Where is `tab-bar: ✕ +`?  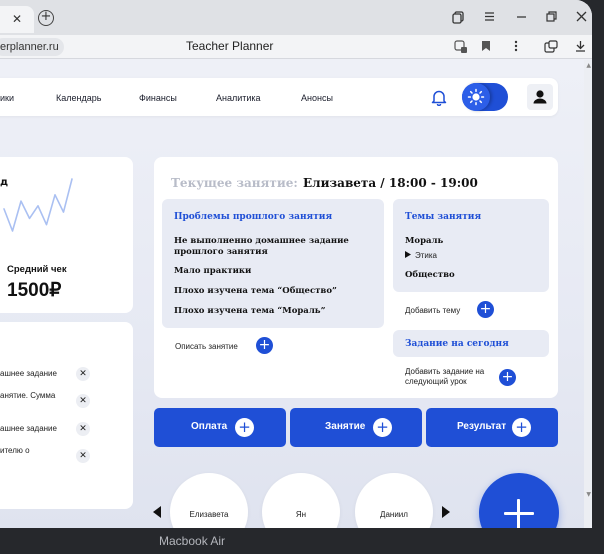
tab-bar: ✕ + is located at coordinates (296, 17).